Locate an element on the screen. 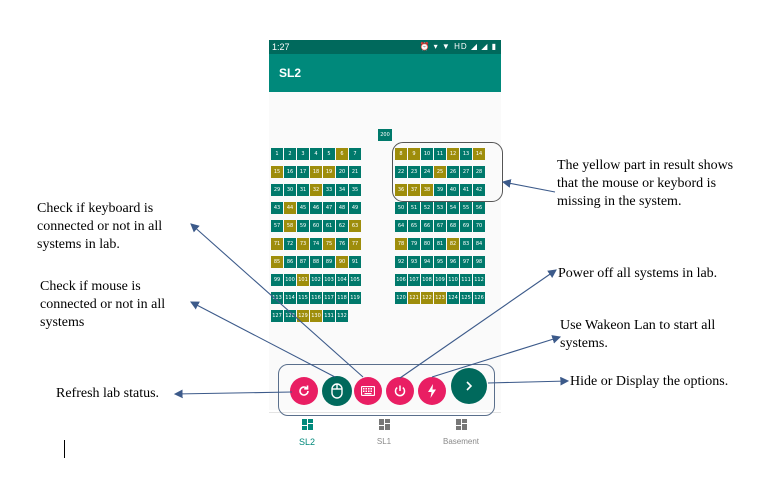 This screenshot has width=767, height=485. note-wakeon: Use Wakeon Lan to start all systems. is located at coordinates (637, 335).